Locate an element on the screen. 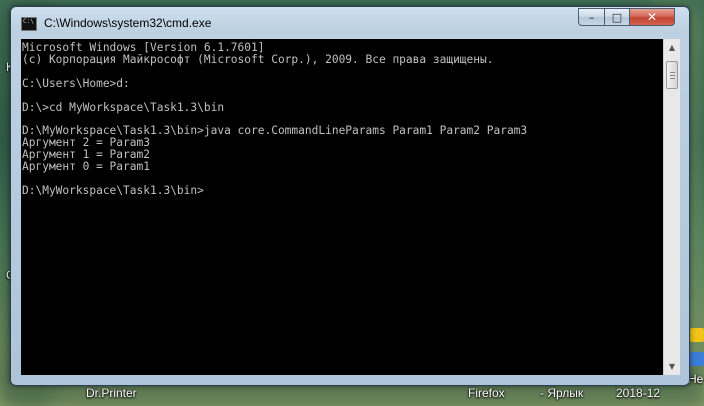 The image size is (704, 406). desktop-folder-icon is located at coordinates (697, 335).